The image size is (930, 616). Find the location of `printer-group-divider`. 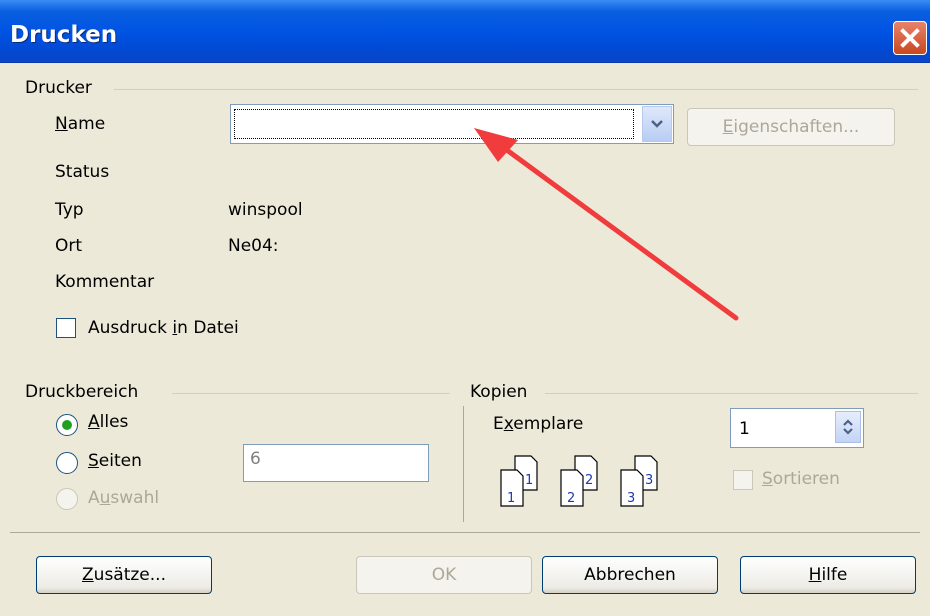

printer-group-divider is located at coordinates (516, 89).